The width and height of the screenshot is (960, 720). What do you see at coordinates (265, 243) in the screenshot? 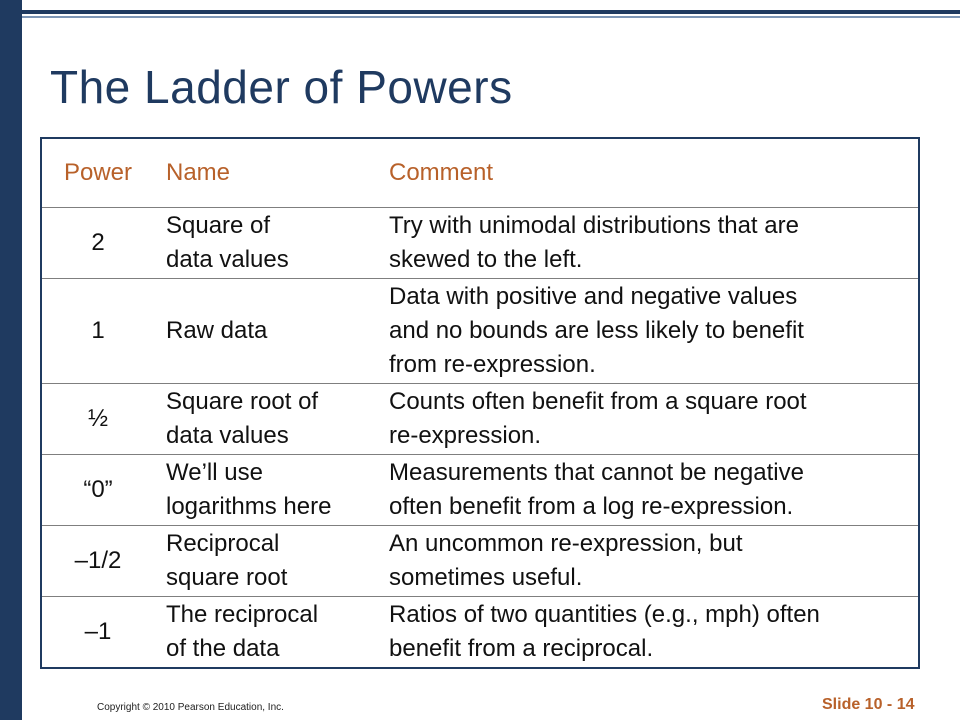
I see `power-name: Square of data values` at bounding box center [265, 243].